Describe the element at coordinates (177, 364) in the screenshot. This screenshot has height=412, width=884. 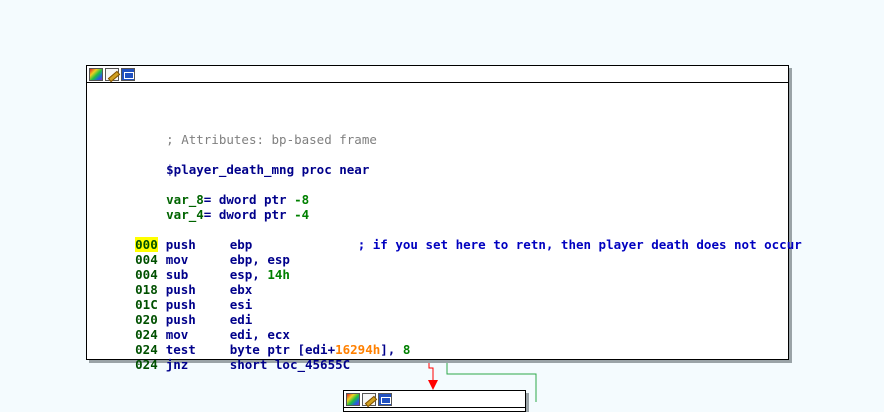
I see `mnemonic: jnz` at that location.